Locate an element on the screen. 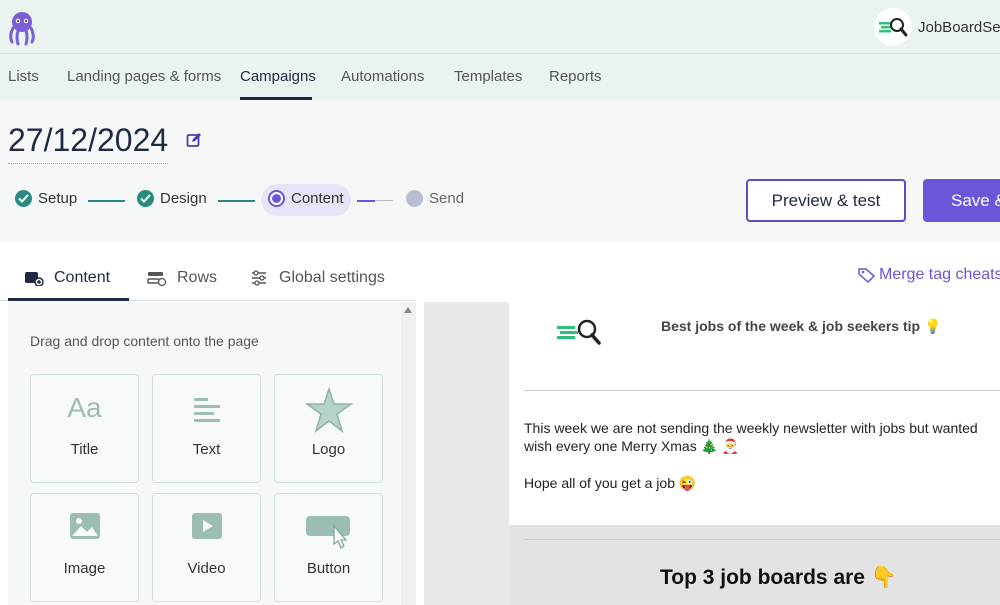 This screenshot has width=1000, height=605. tab-rows-label: Rows is located at coordinates (197, 277).